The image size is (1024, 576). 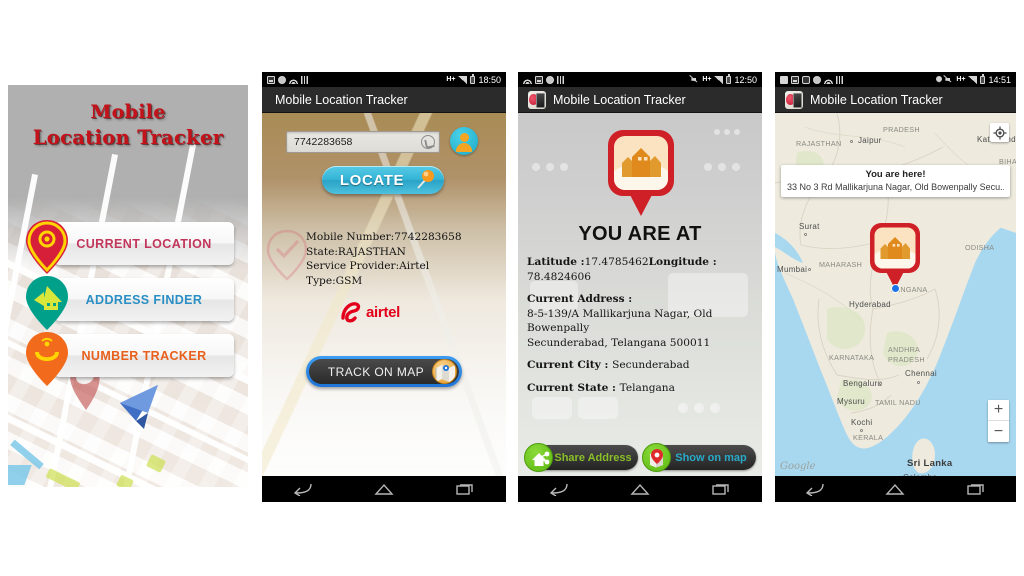 I want to click on map-label: KARNATAKA, so click(x=852, y=357).